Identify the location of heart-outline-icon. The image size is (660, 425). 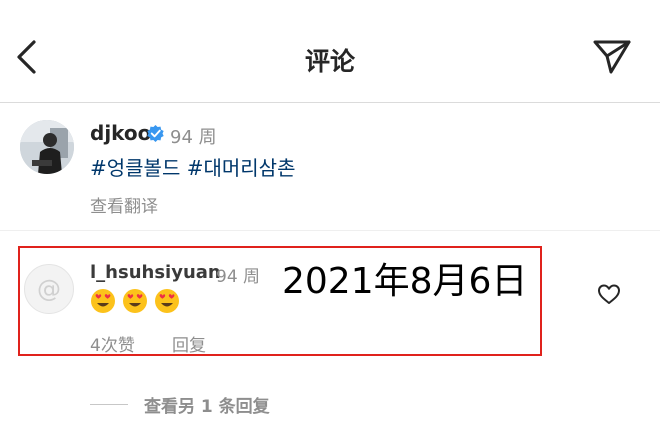
(609, 294).